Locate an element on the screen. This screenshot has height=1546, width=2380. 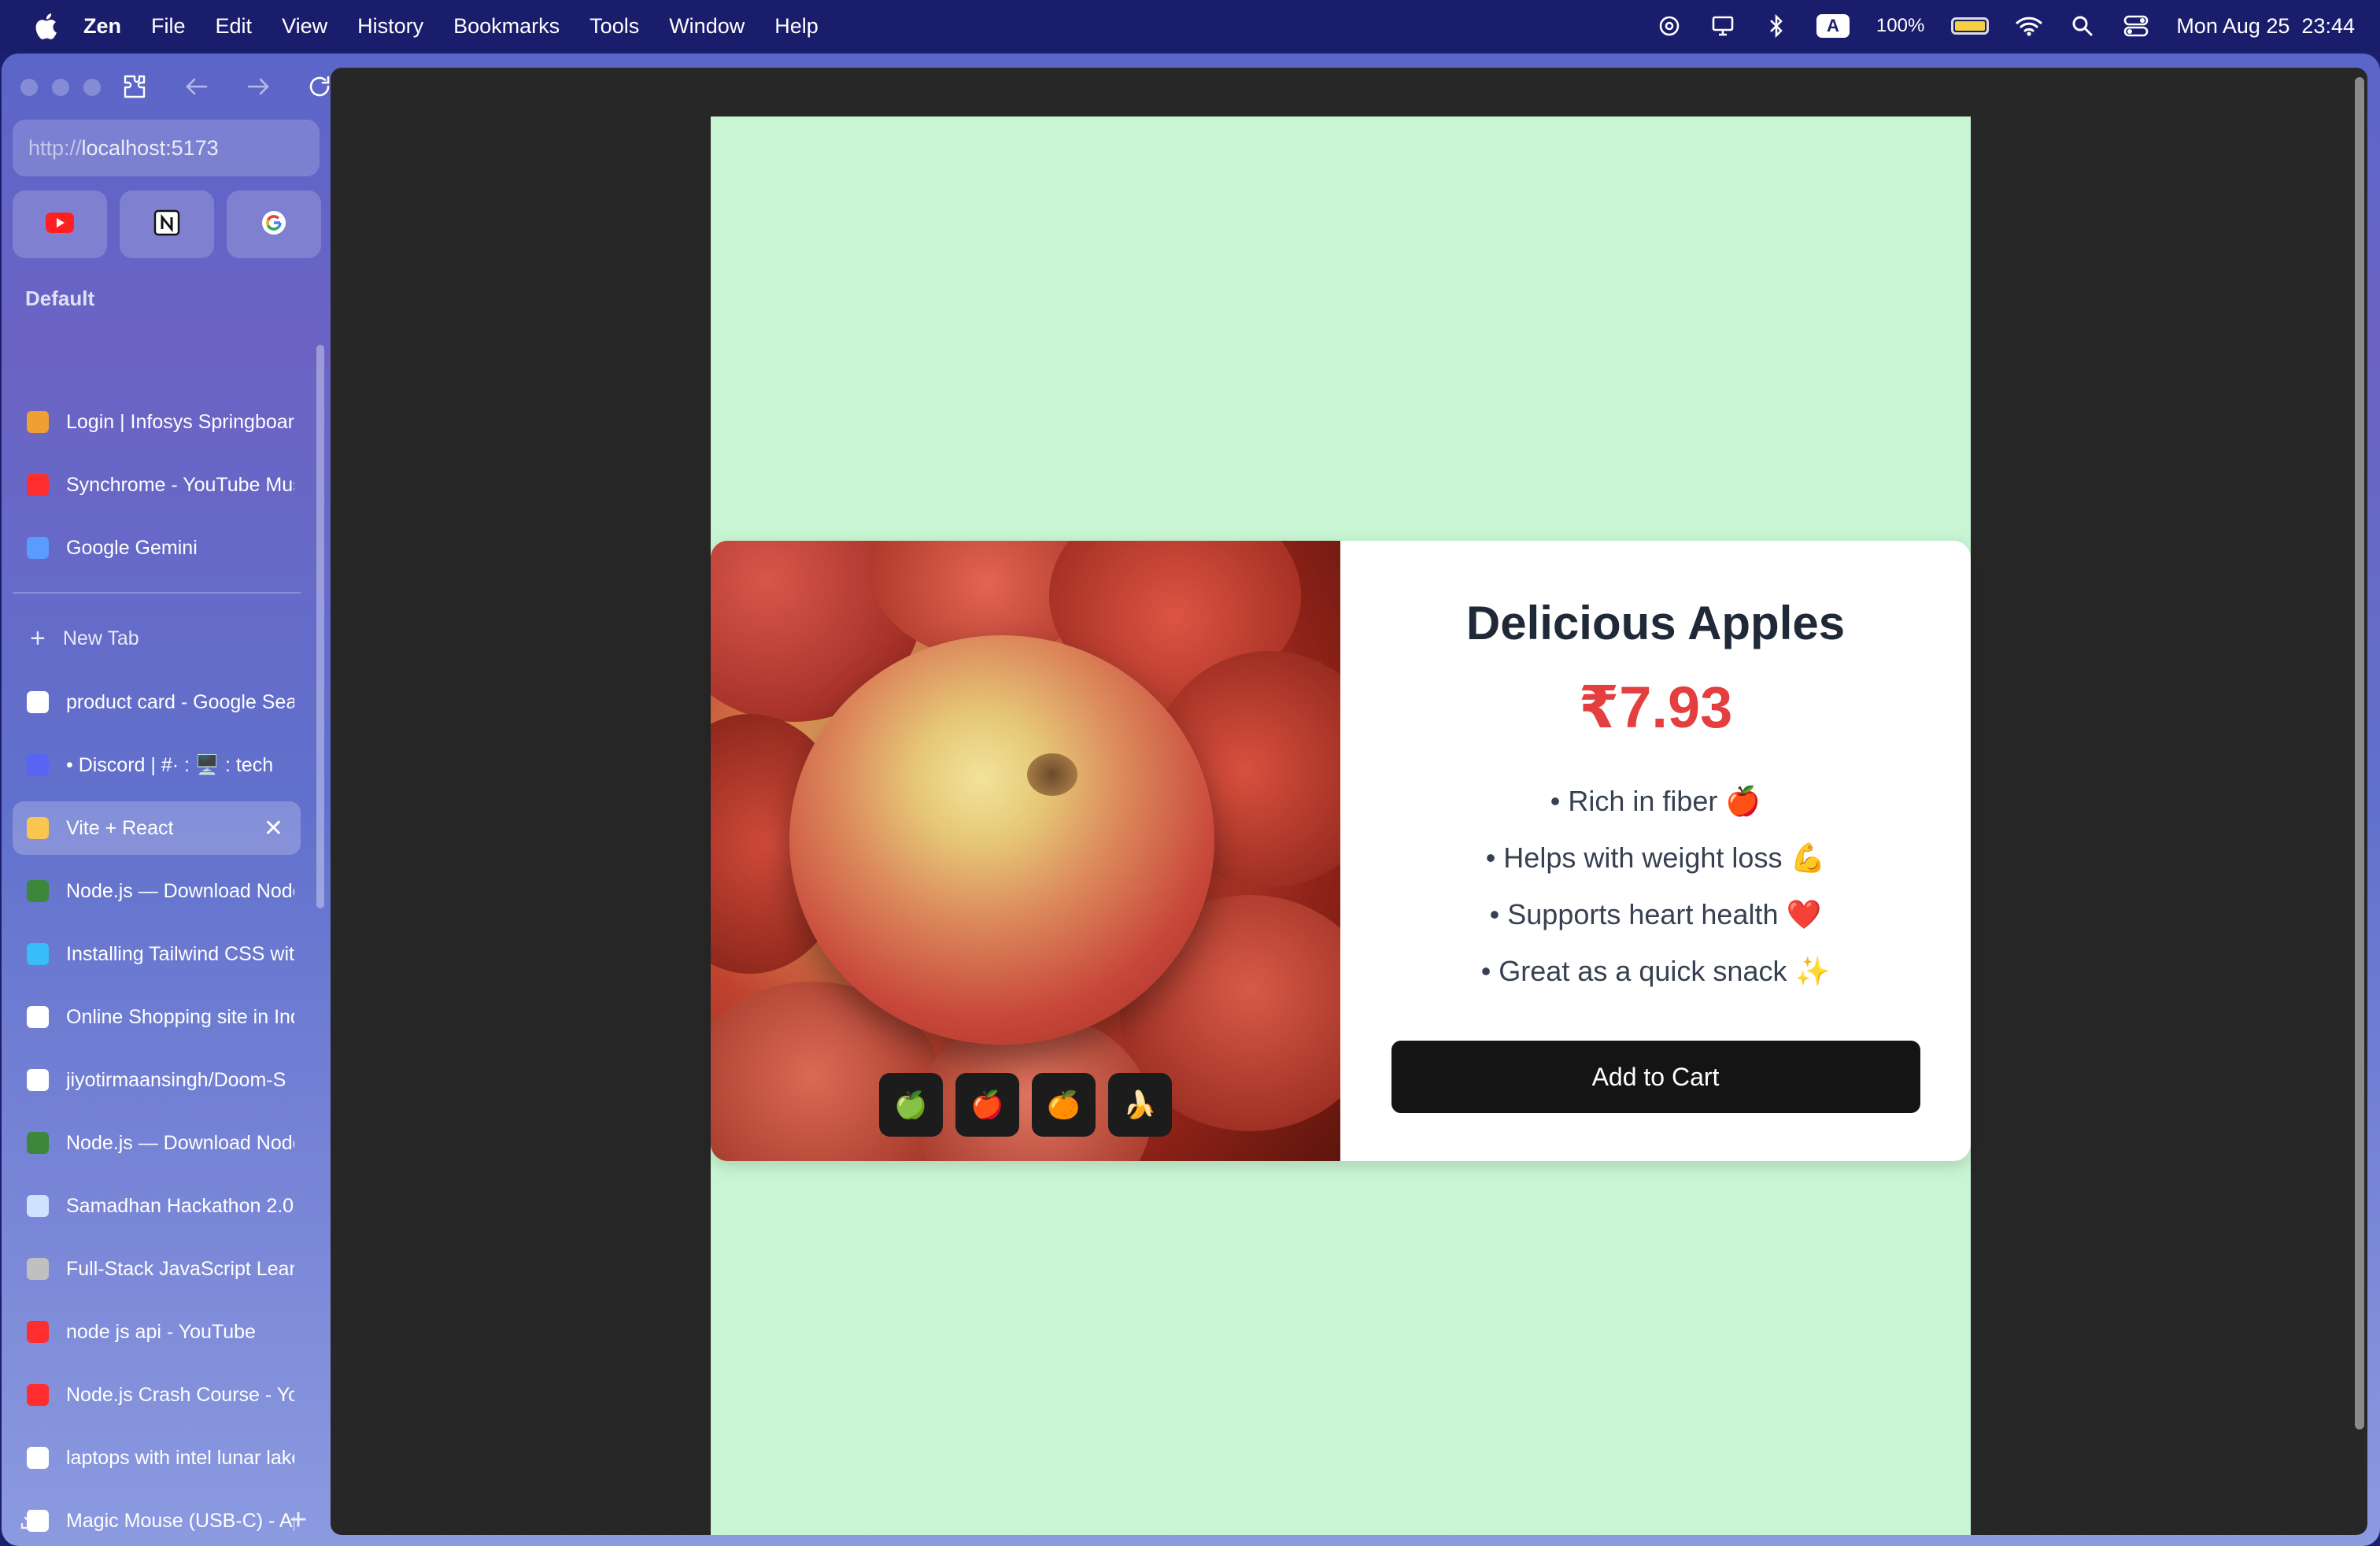
new-tab-label: New Tab is located at coordinates (100, 638).